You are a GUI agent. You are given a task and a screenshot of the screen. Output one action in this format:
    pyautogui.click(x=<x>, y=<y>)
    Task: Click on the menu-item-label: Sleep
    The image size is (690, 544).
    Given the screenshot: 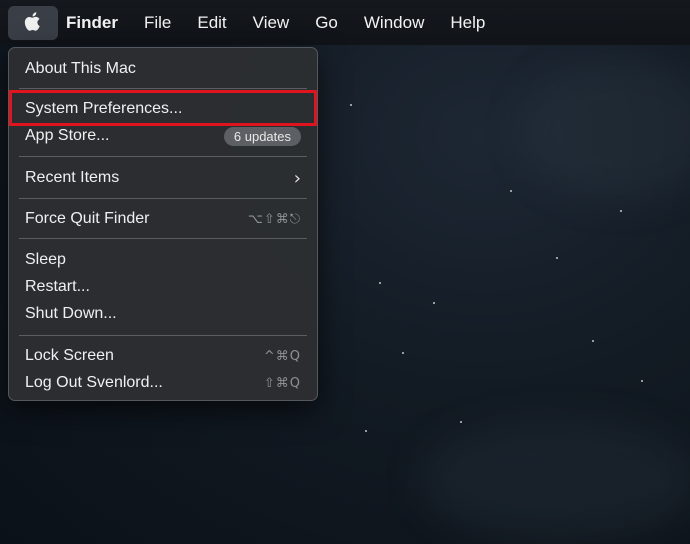 What is the action you would take?
    pyautogui.click(x=45, y=259)
    